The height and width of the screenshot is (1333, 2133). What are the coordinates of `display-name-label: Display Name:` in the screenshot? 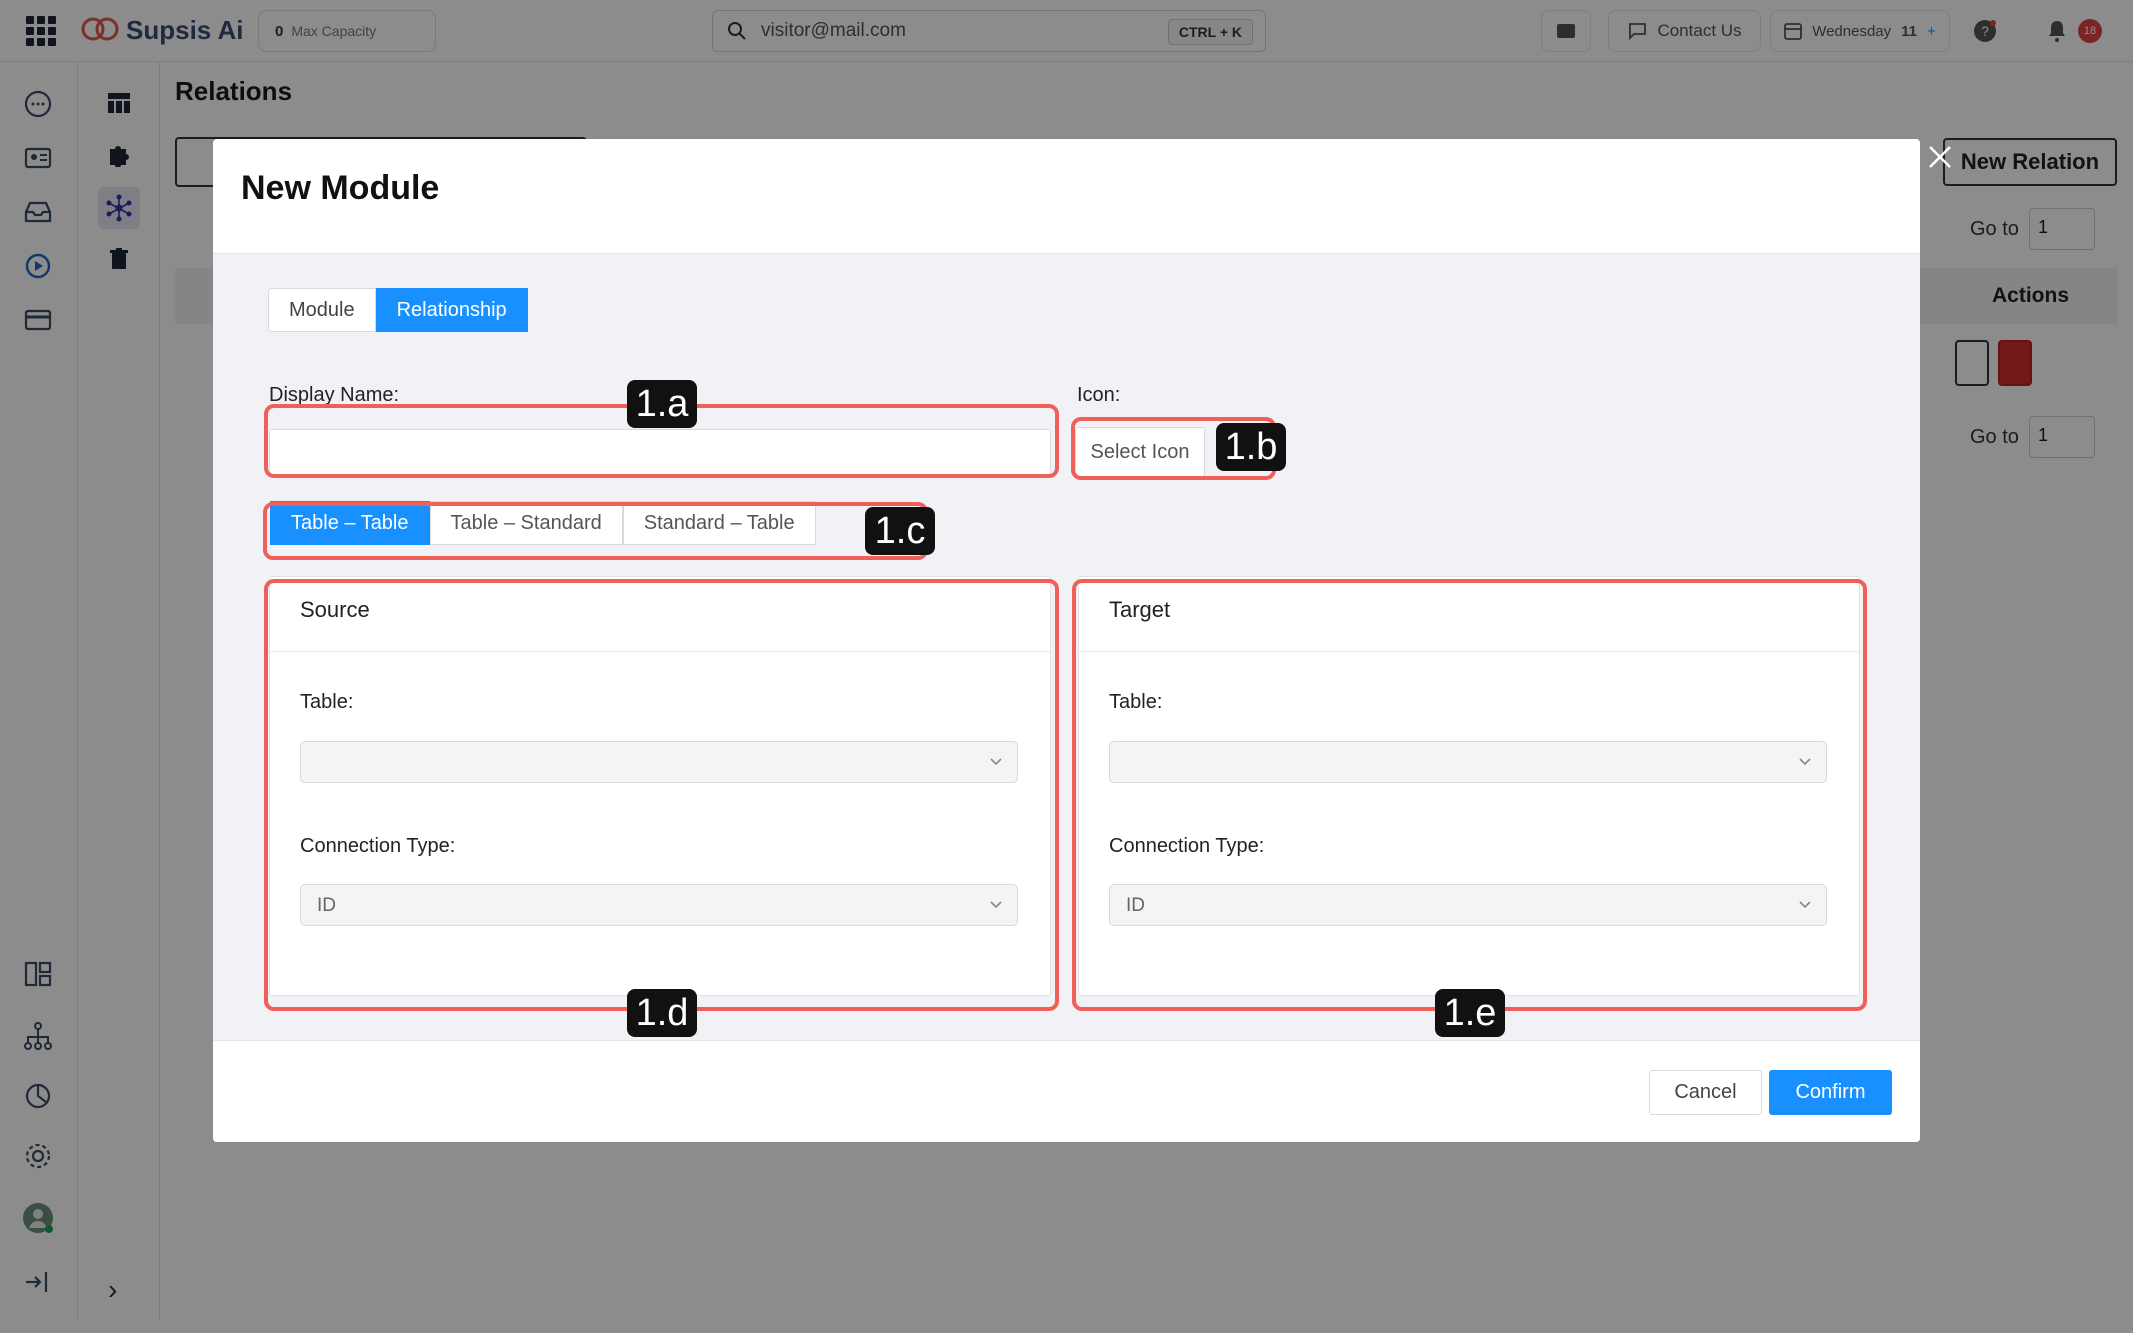 It's located at (334, 395).